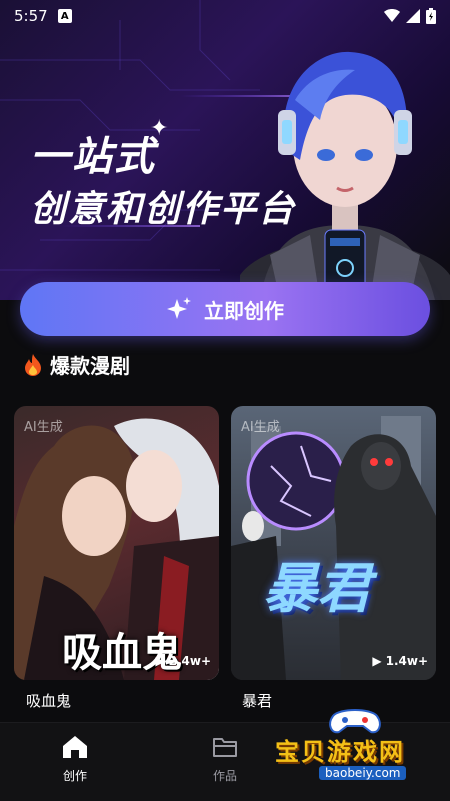  I want to click on play-count-value: 1.4w+, so click(406, 661).